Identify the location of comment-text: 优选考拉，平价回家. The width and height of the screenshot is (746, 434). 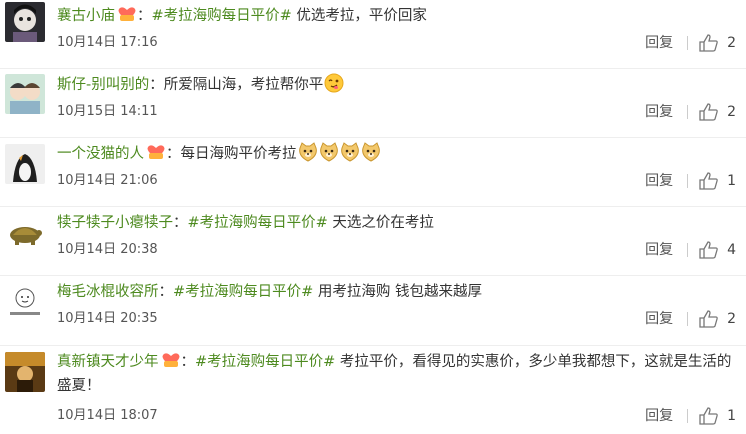
(359, 16).